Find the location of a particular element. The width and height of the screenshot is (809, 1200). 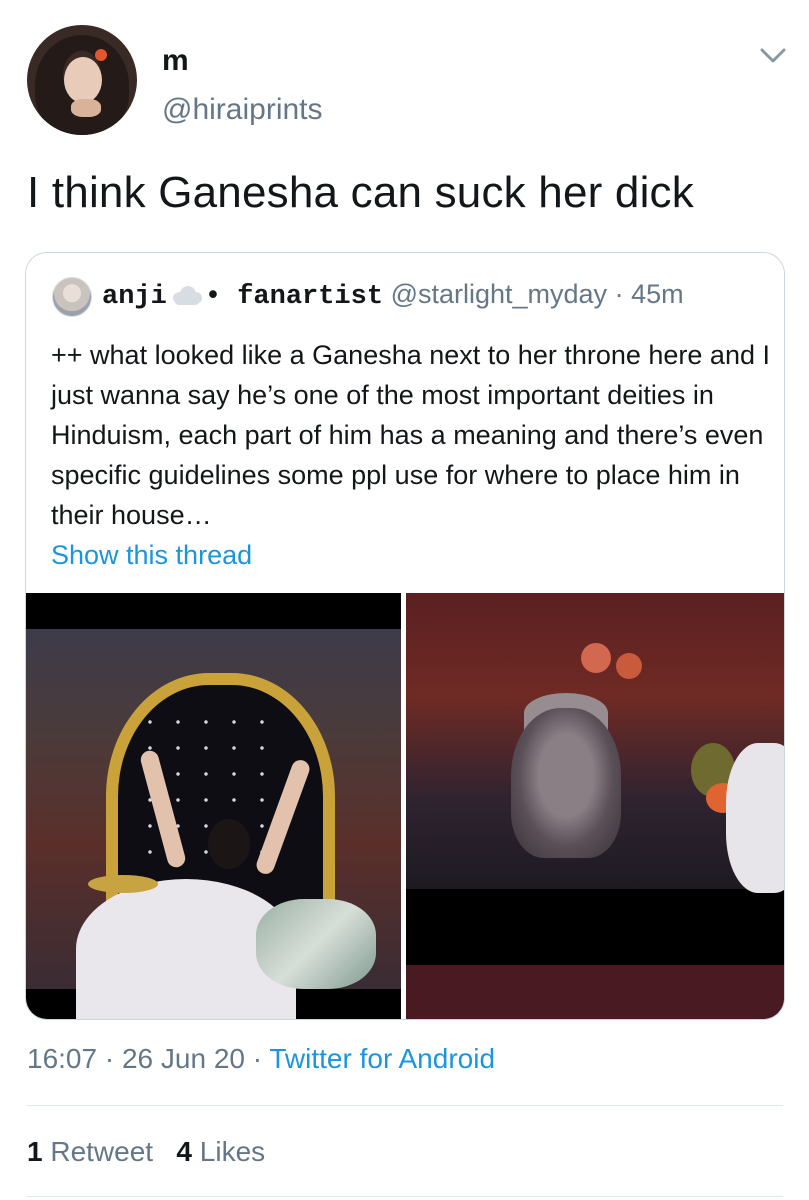

likes-stat: 4 Likes is located at coordinates (220, 1151).